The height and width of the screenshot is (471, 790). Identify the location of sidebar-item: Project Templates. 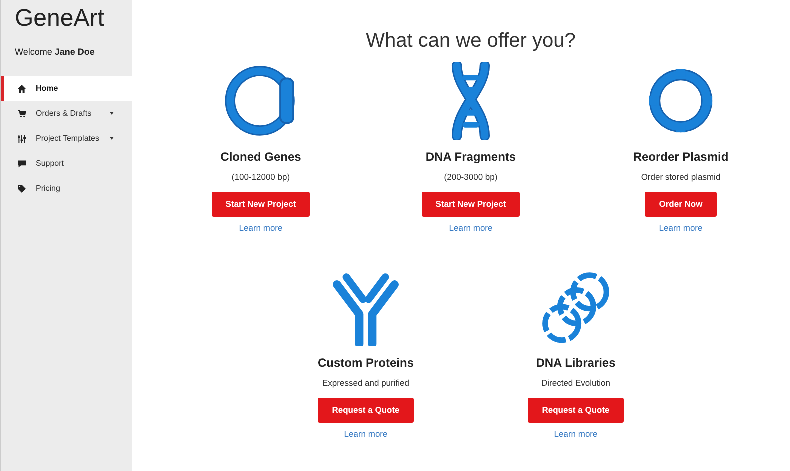
(66, 139).